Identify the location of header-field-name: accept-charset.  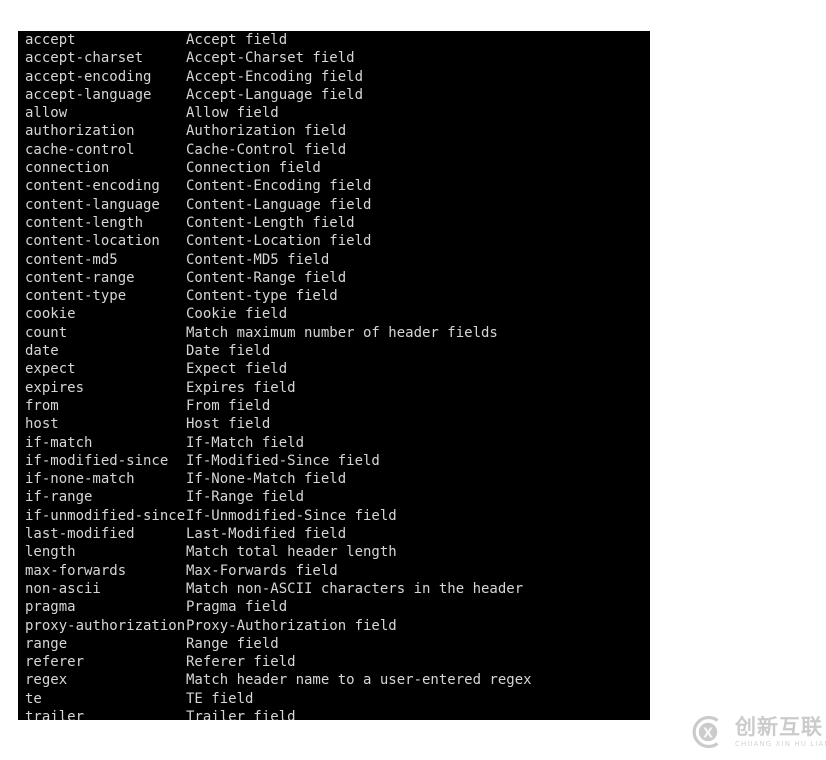
(84, 58).